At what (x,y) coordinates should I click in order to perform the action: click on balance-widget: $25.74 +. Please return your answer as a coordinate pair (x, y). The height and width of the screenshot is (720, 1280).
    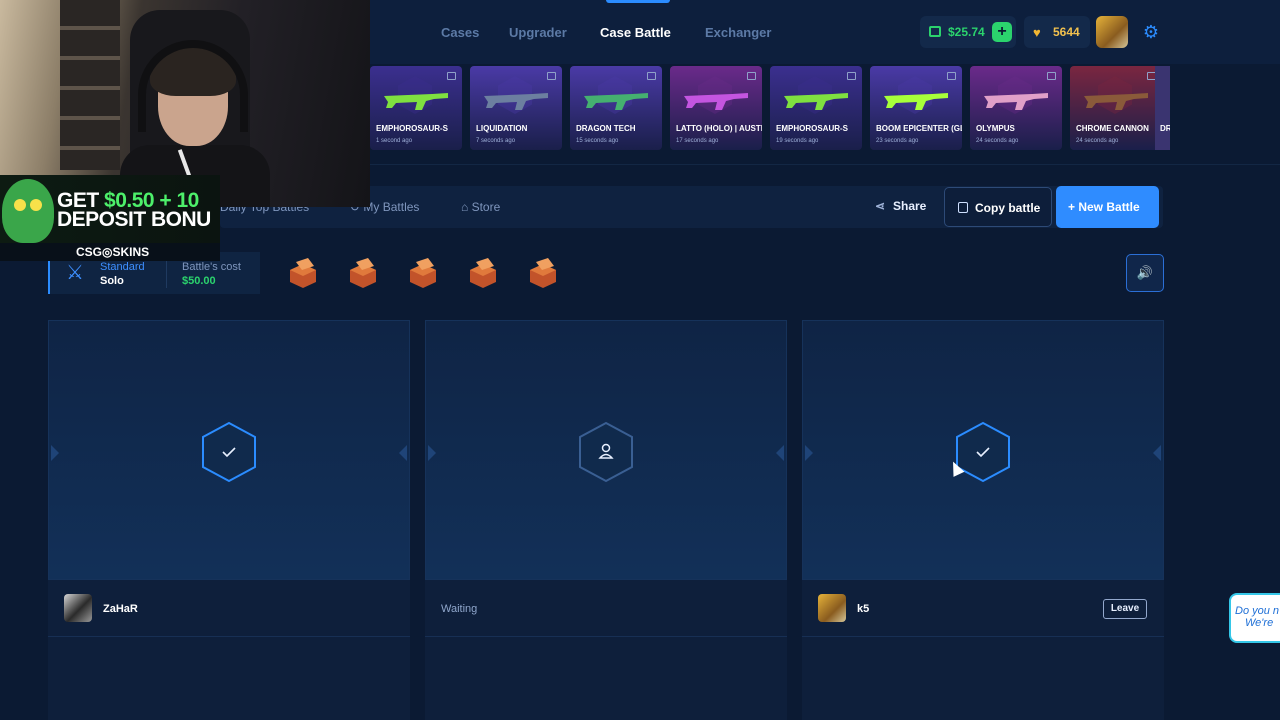
    Looking at the image, I should click on (968, 32).